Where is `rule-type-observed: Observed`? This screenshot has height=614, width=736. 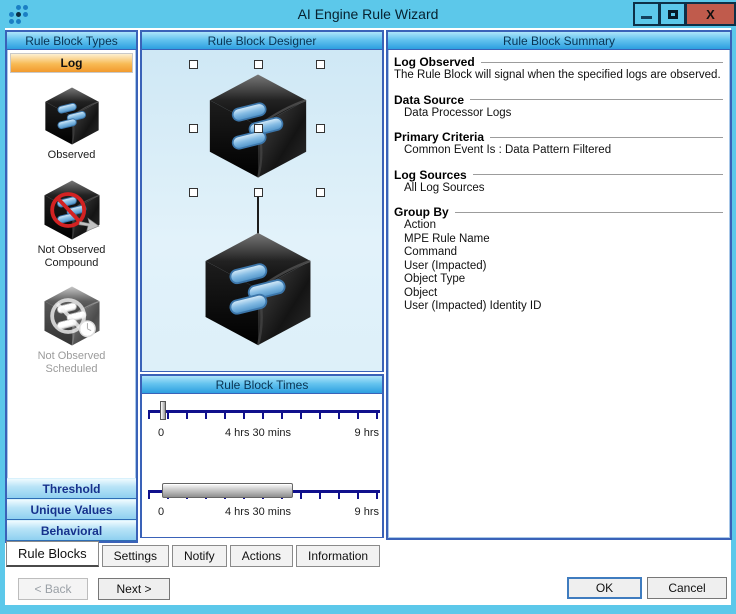 rule-type-observed: Observed is located at coordinates (71, 123).